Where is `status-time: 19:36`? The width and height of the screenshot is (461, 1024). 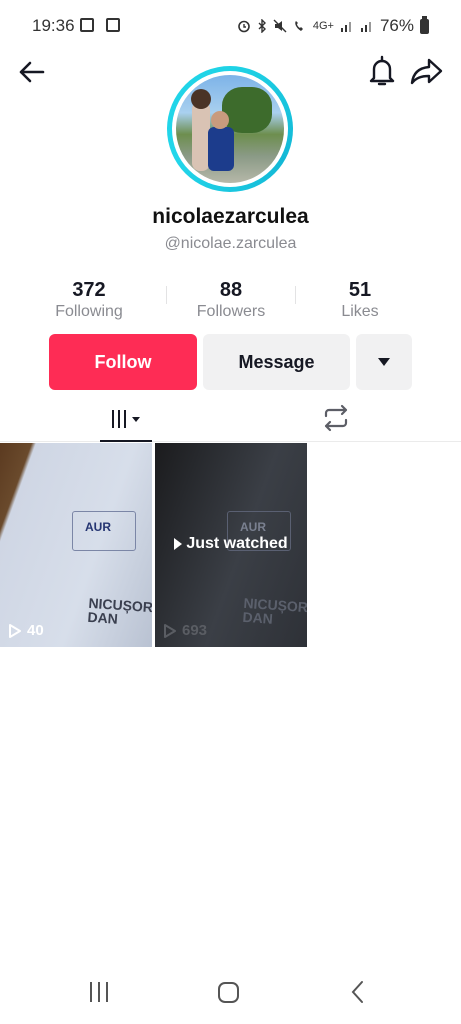
status-time: 19:36 is located at coordinates (53, 25).